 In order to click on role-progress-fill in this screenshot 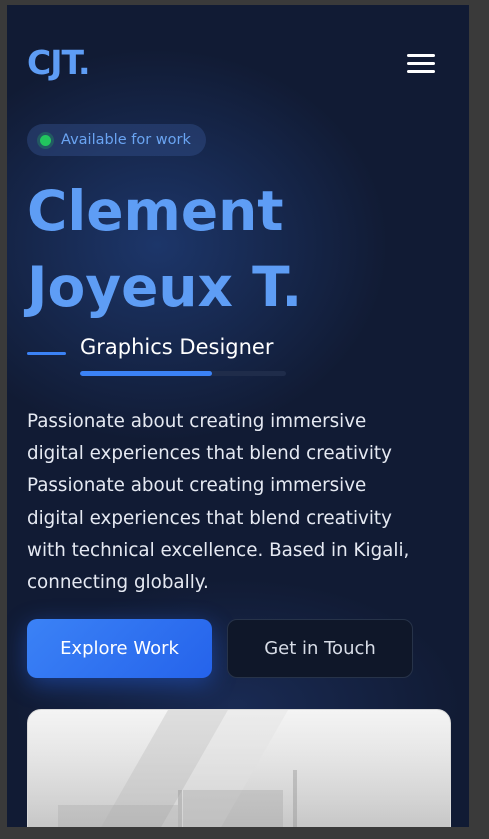, I will do `click(146, 373)`.